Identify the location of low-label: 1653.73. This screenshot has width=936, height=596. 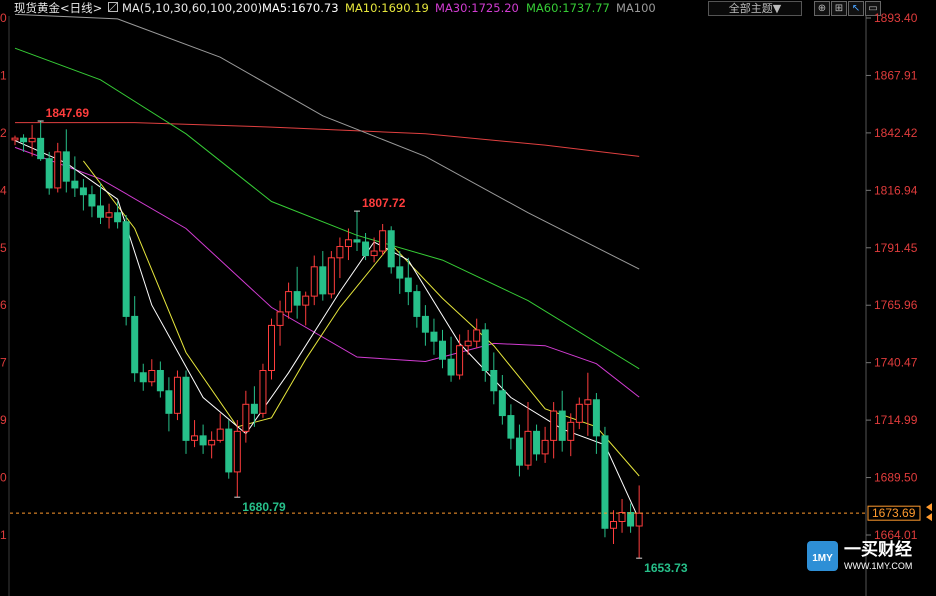
(666, 568).